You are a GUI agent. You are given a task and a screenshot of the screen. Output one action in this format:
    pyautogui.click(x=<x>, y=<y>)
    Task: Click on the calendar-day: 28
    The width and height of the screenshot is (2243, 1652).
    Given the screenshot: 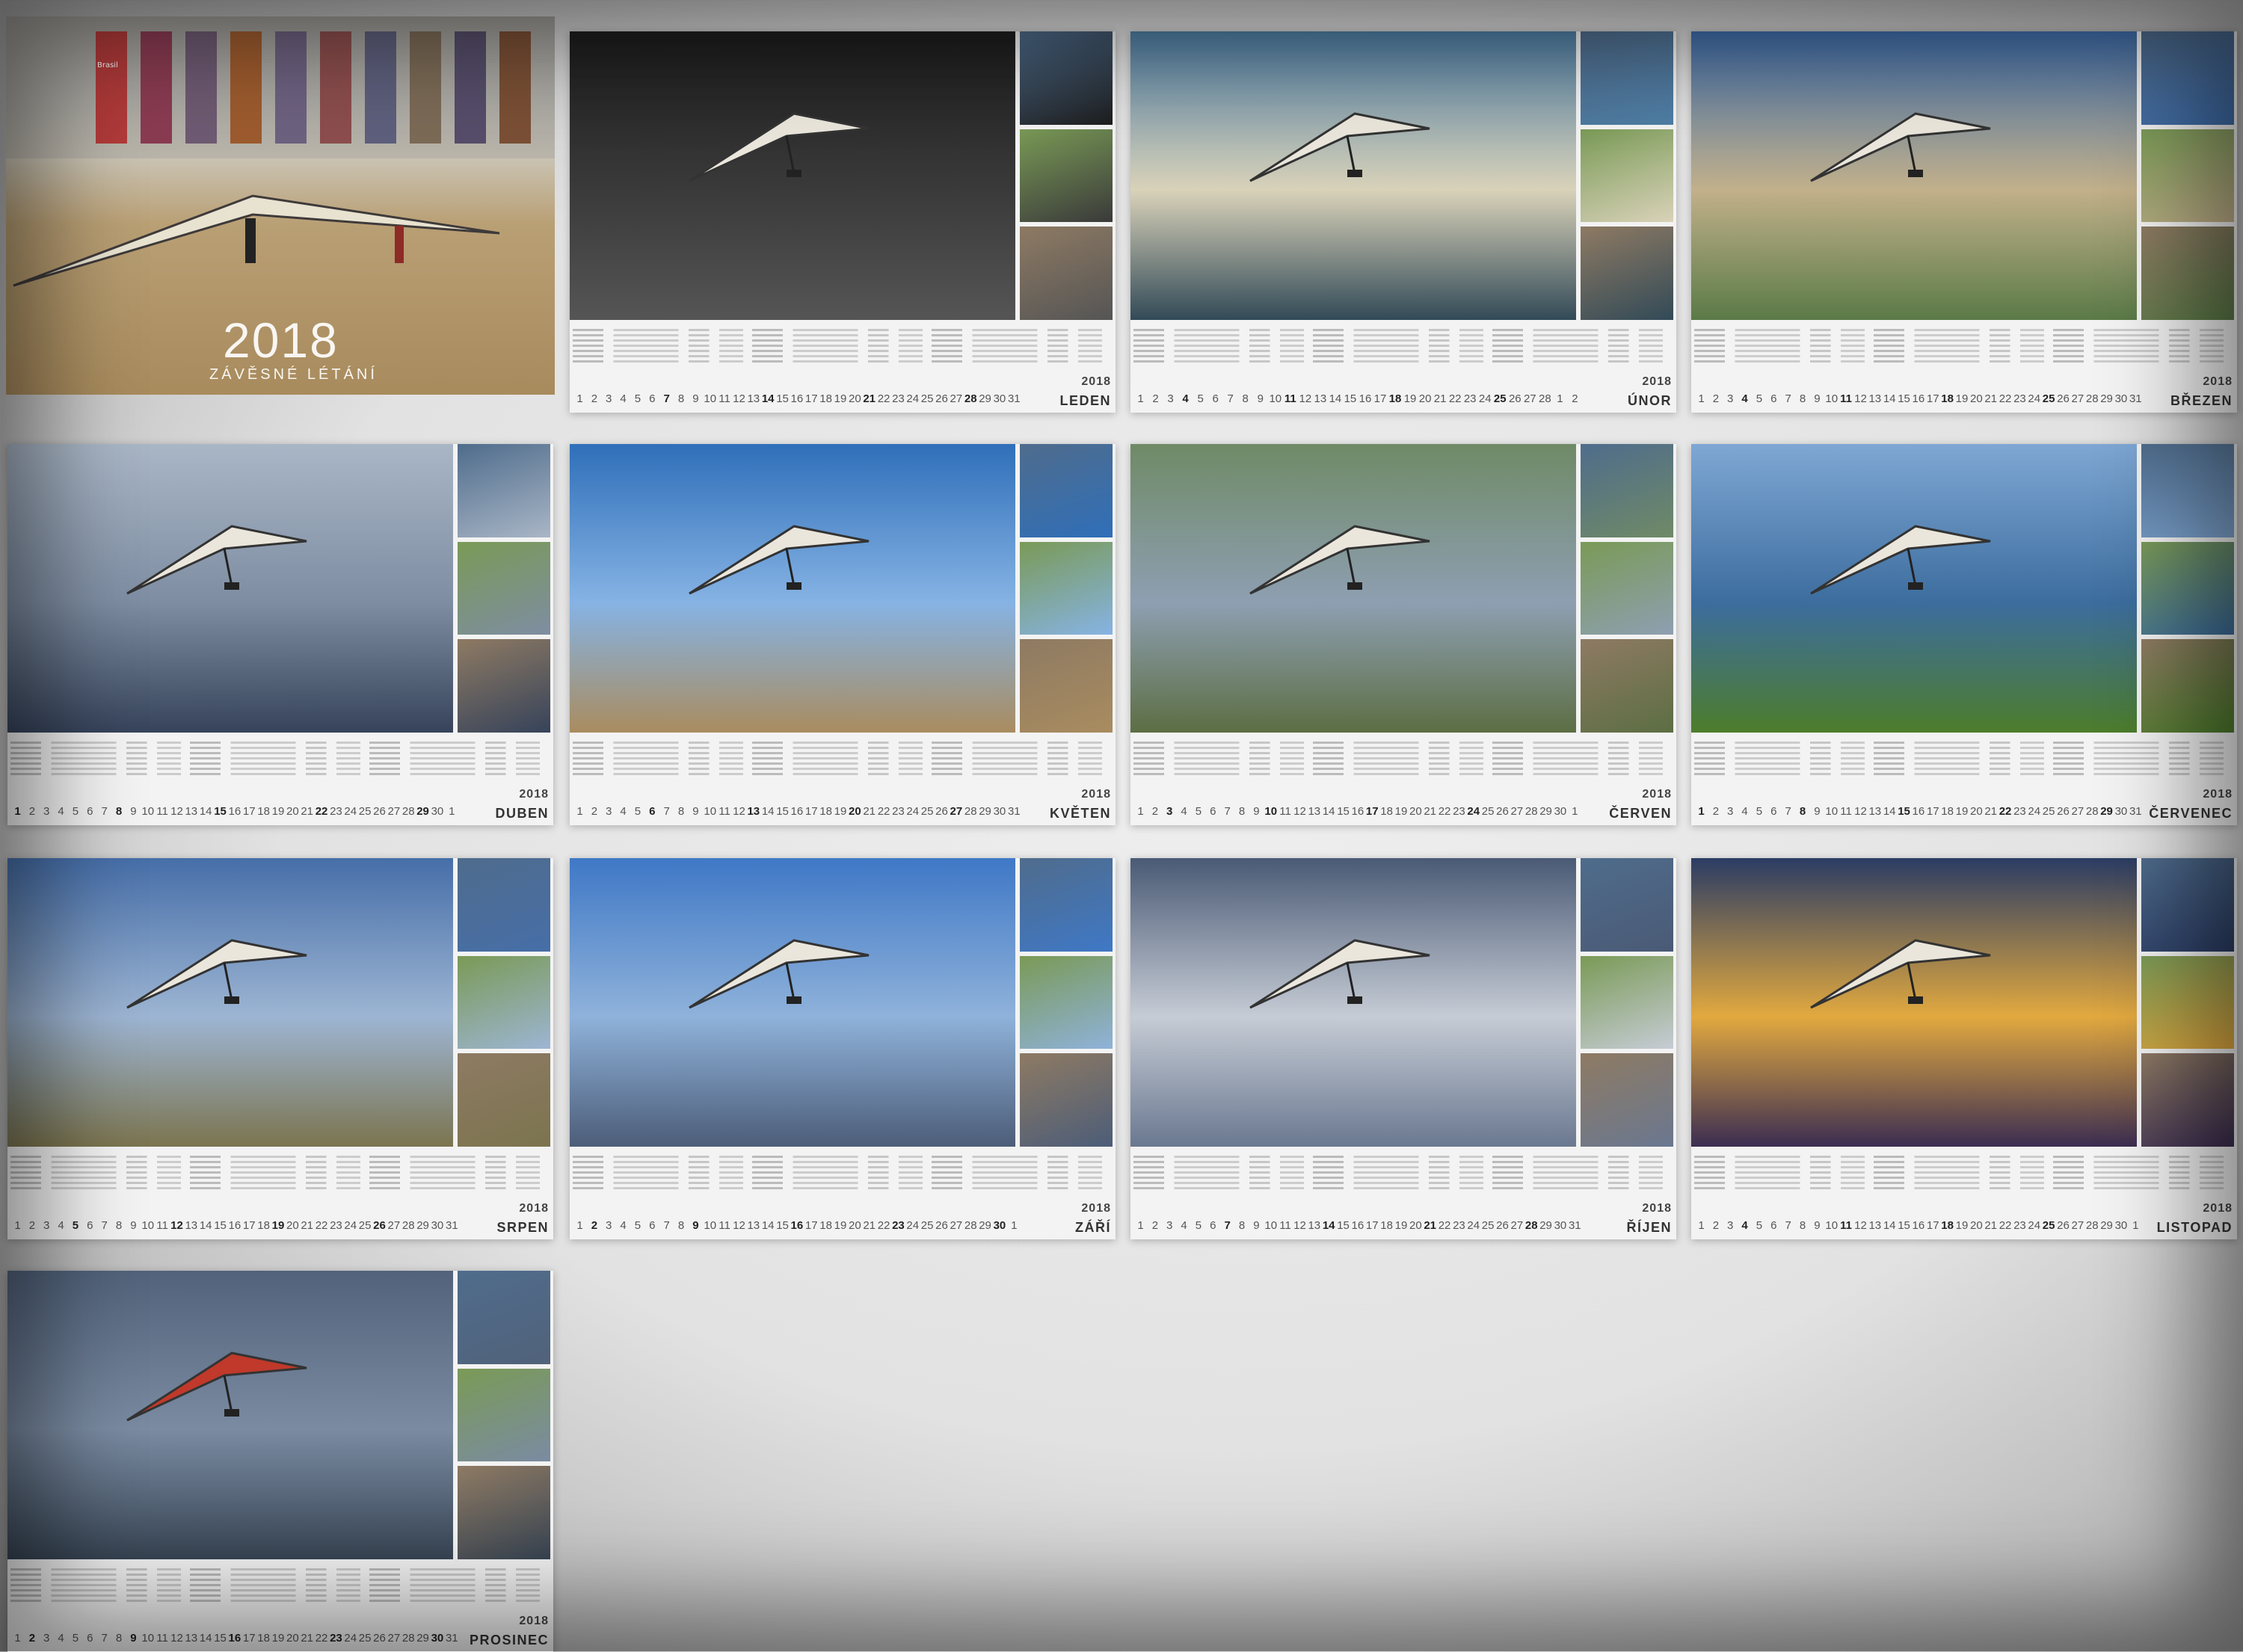 What is the action you would take?
    pyautogui.click(x=970, y=399)
    